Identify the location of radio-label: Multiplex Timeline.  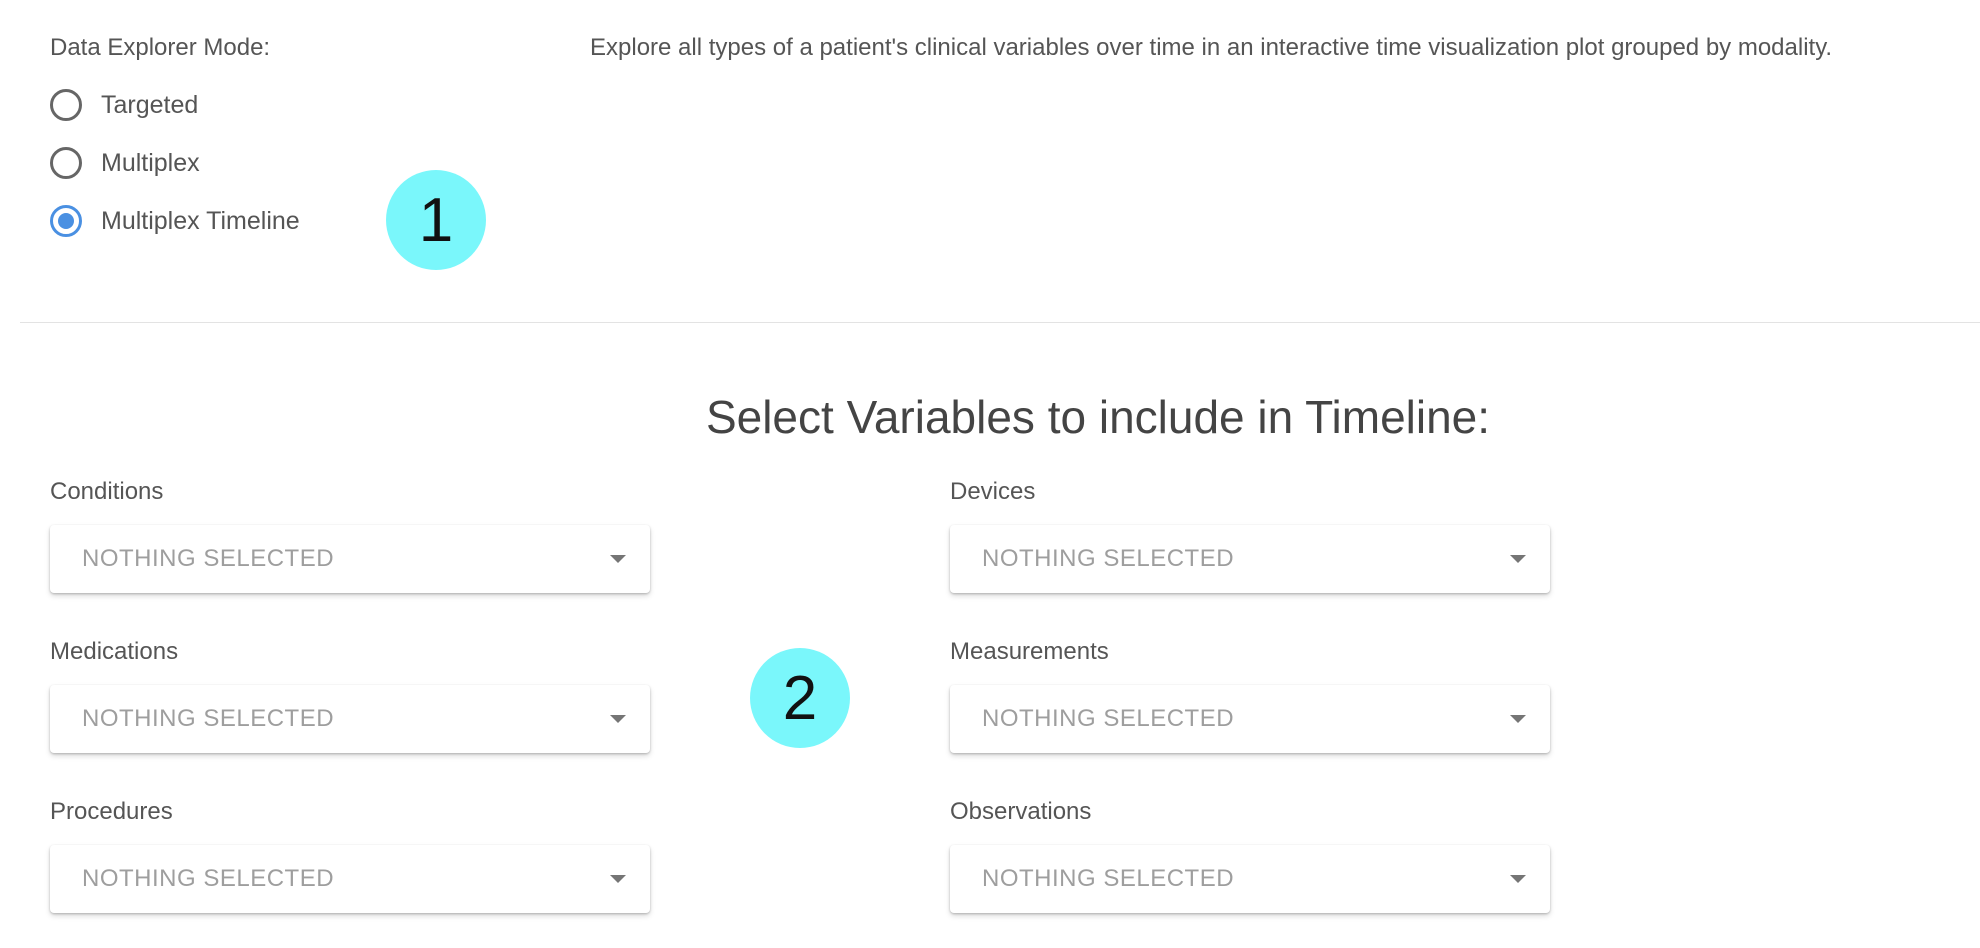
(200, 220).